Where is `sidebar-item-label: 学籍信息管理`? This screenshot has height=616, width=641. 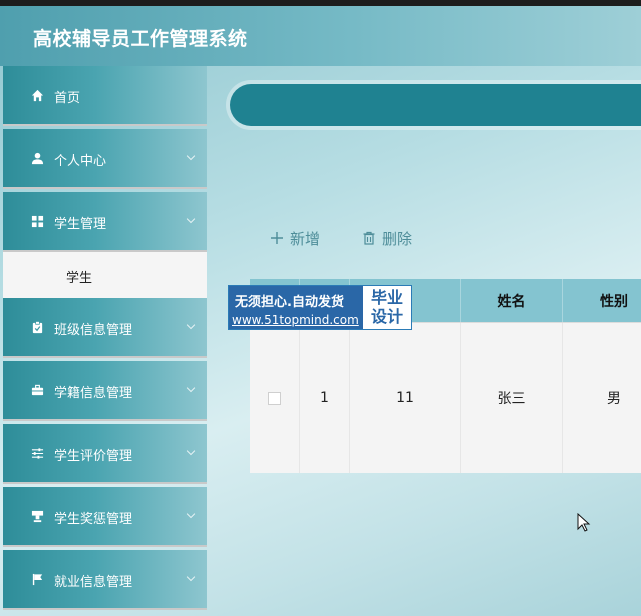 sidebar-item-label: 学籍信息管理 is located at coordinates (93, 393).